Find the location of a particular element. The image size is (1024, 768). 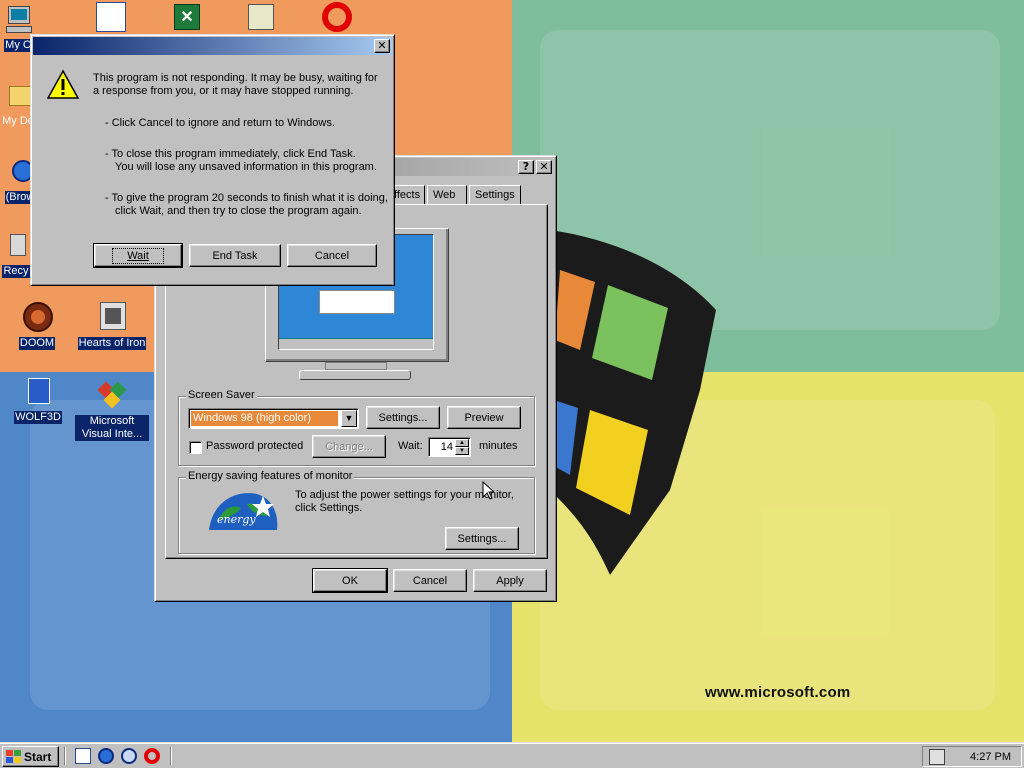

internet-explorer-icon is located at coordinates (106, 756).